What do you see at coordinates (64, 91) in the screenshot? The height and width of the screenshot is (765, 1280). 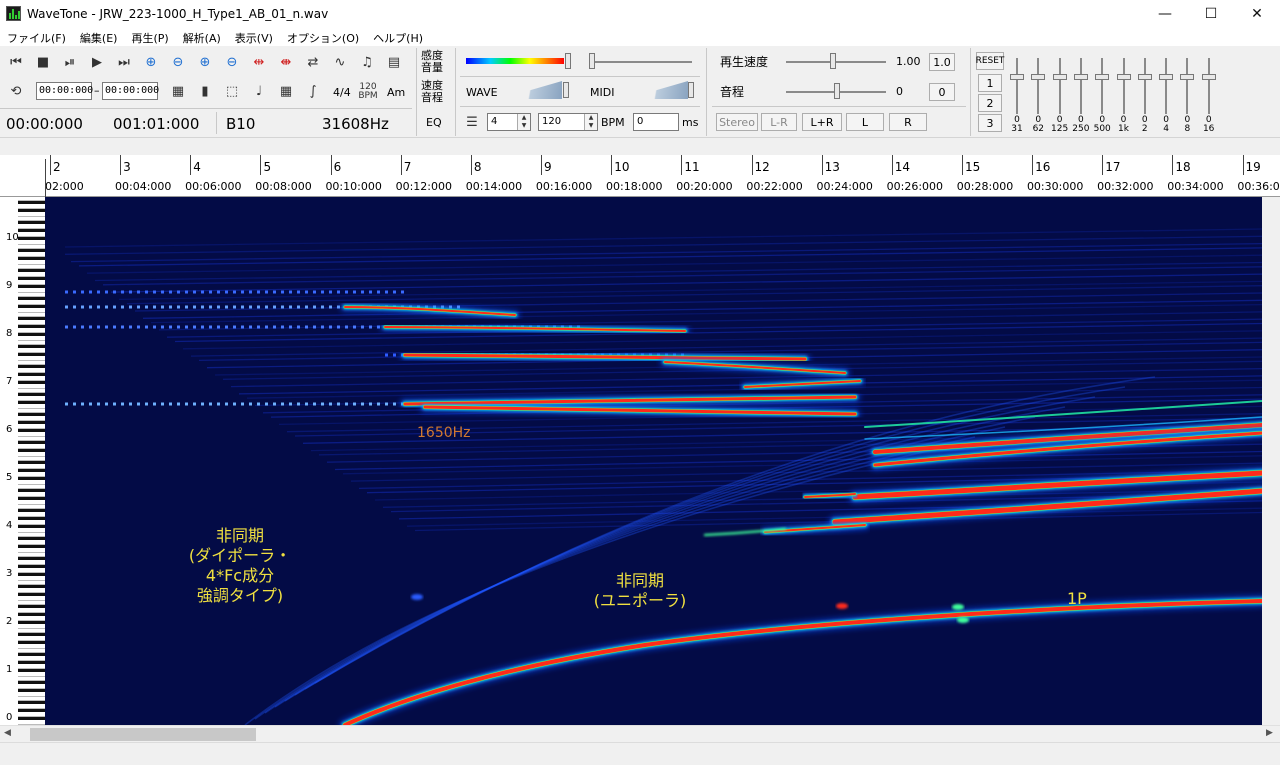 I see `loop-start-field: 00:00:000` at bounding box center [64, 91].